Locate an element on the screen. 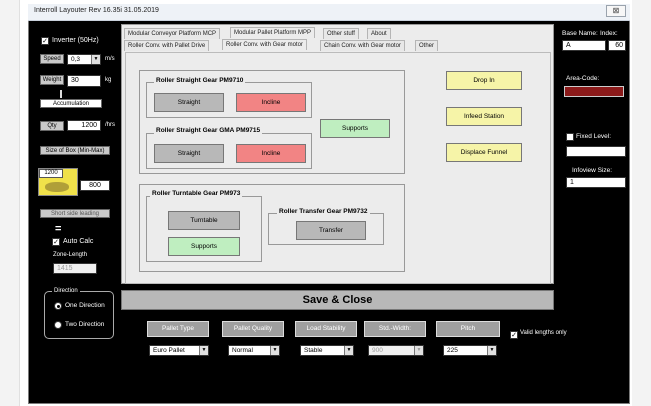  pitch-header: Pitch is located at coordinates (468, 329).